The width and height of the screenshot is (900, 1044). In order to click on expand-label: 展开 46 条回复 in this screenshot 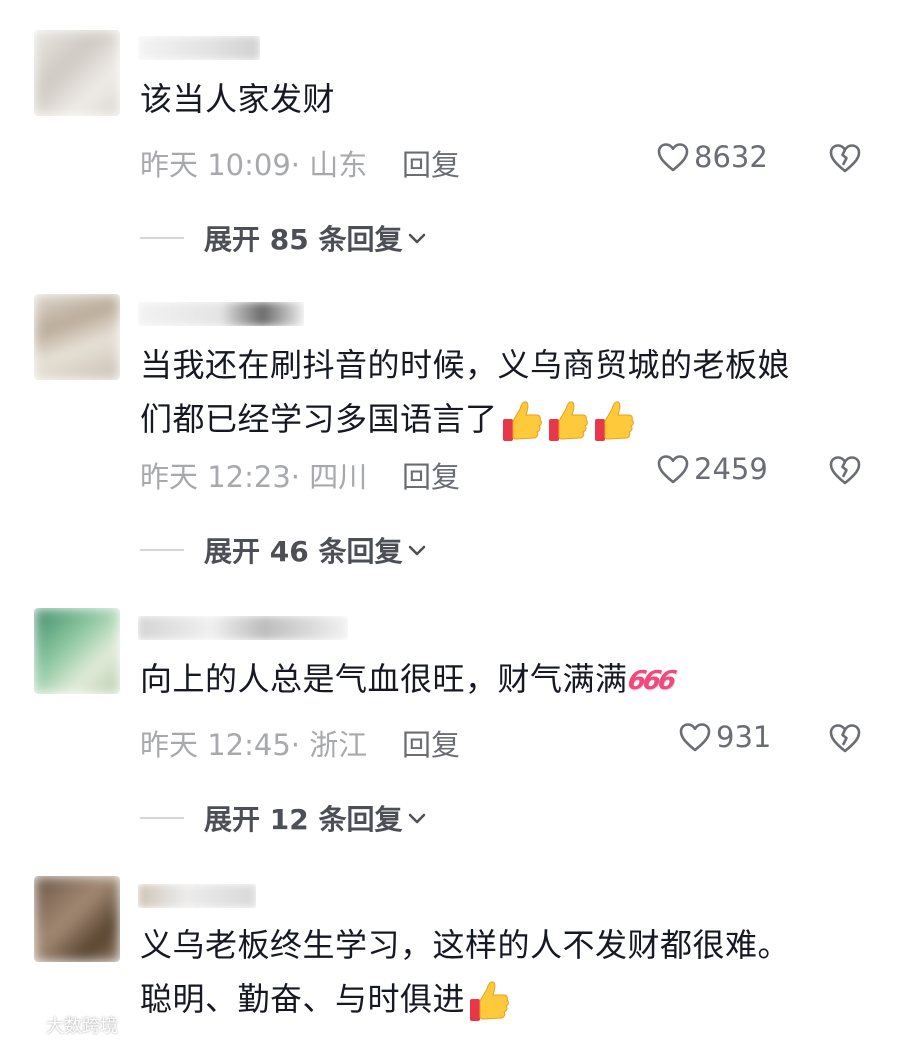, I will do `click(303, 551)`.